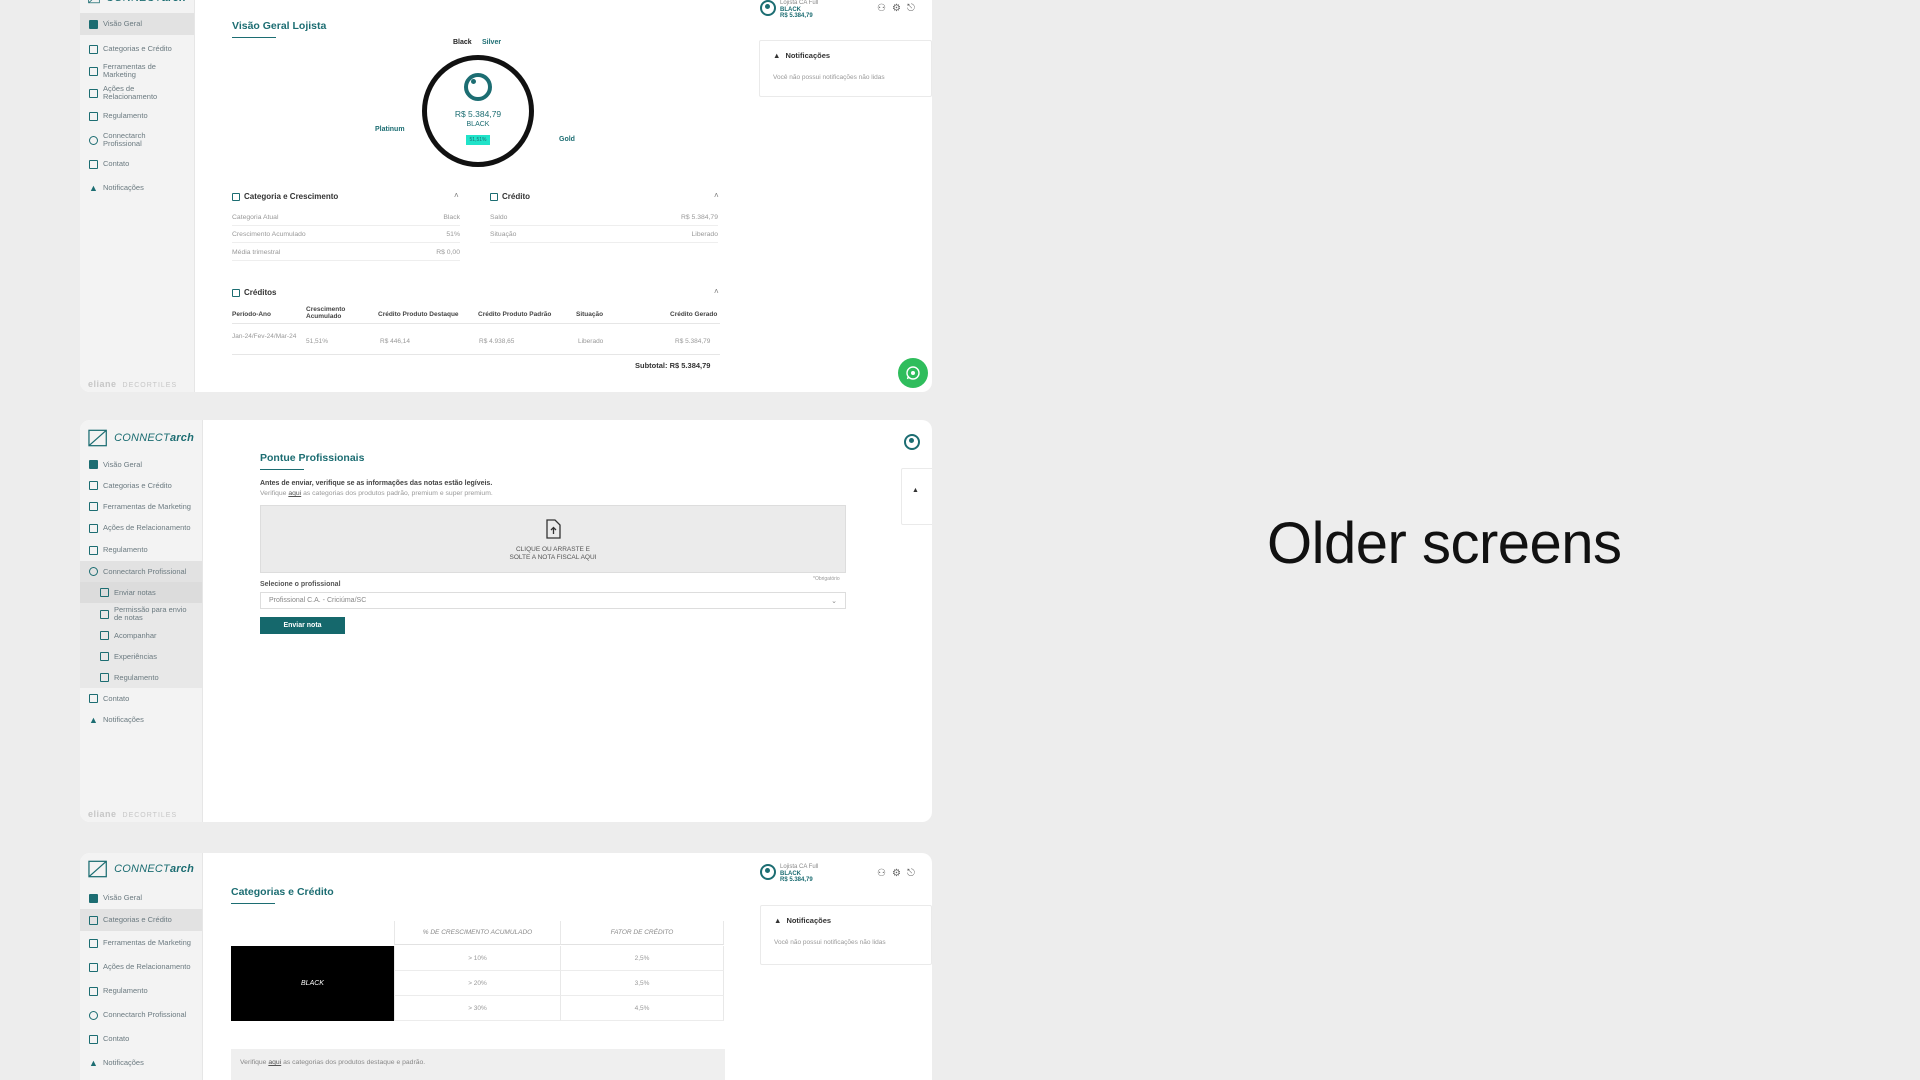 This screenshot has height=1080, width=1920. I want to click on subnav-permission: Permissão para envio de notas, so click(141, 614).